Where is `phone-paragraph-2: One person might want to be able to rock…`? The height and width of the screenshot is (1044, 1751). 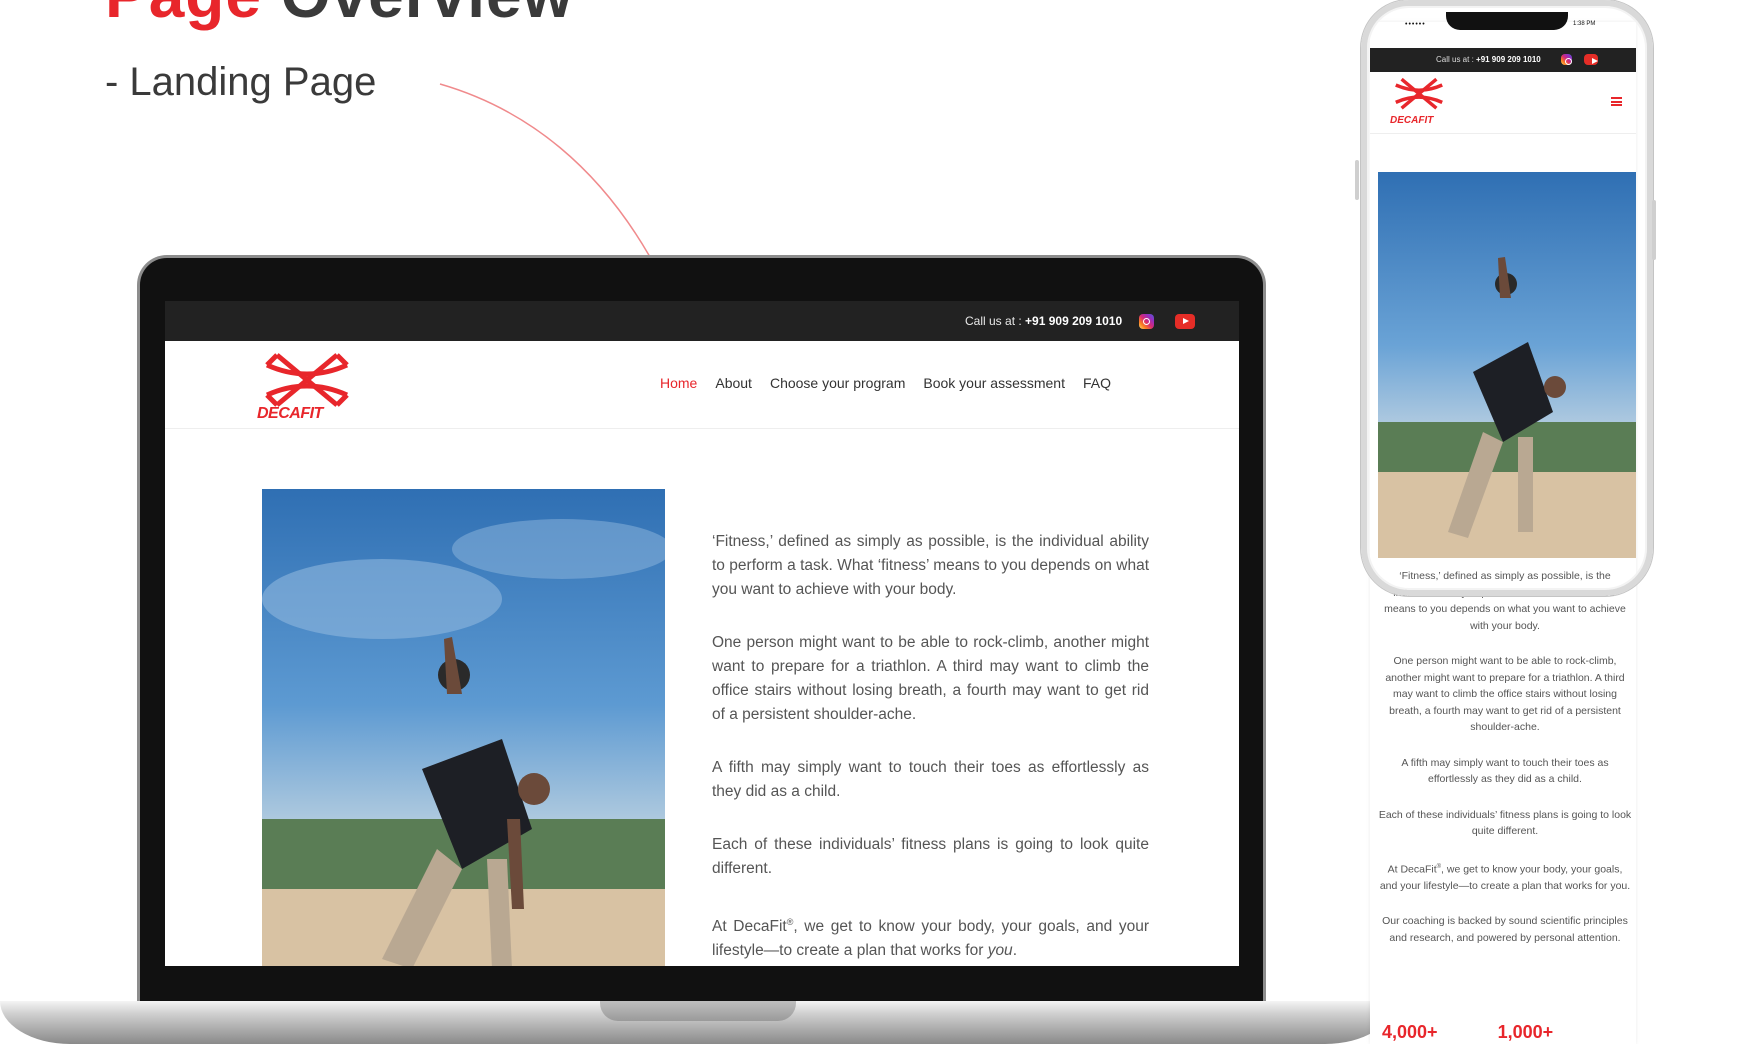 phone-paragraph-2: One person might want to be able to rock… is located at coordinates (1505, 694).